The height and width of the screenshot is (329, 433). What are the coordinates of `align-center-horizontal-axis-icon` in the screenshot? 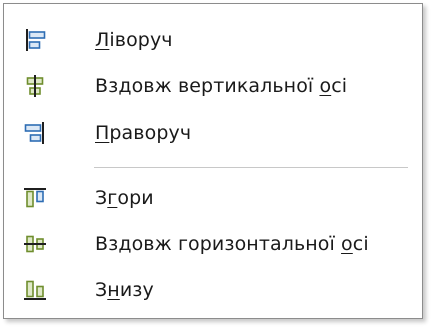 It's located at (35, 244).